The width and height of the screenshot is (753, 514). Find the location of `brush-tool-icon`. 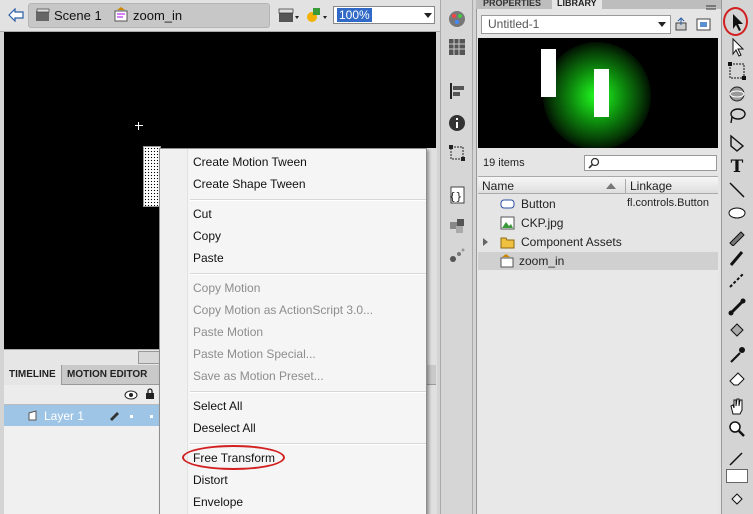

brush-tool-icon is located at coordinates (737, 258).